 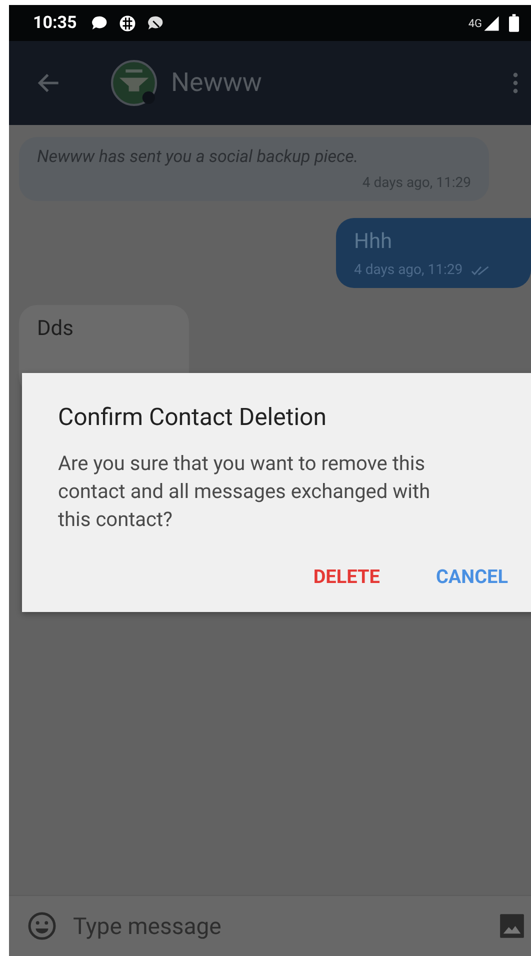 What do you see at coordinates (216, 83) in the screenshot?
I see `contact-name: Newww` at bounding box center [216, 83].